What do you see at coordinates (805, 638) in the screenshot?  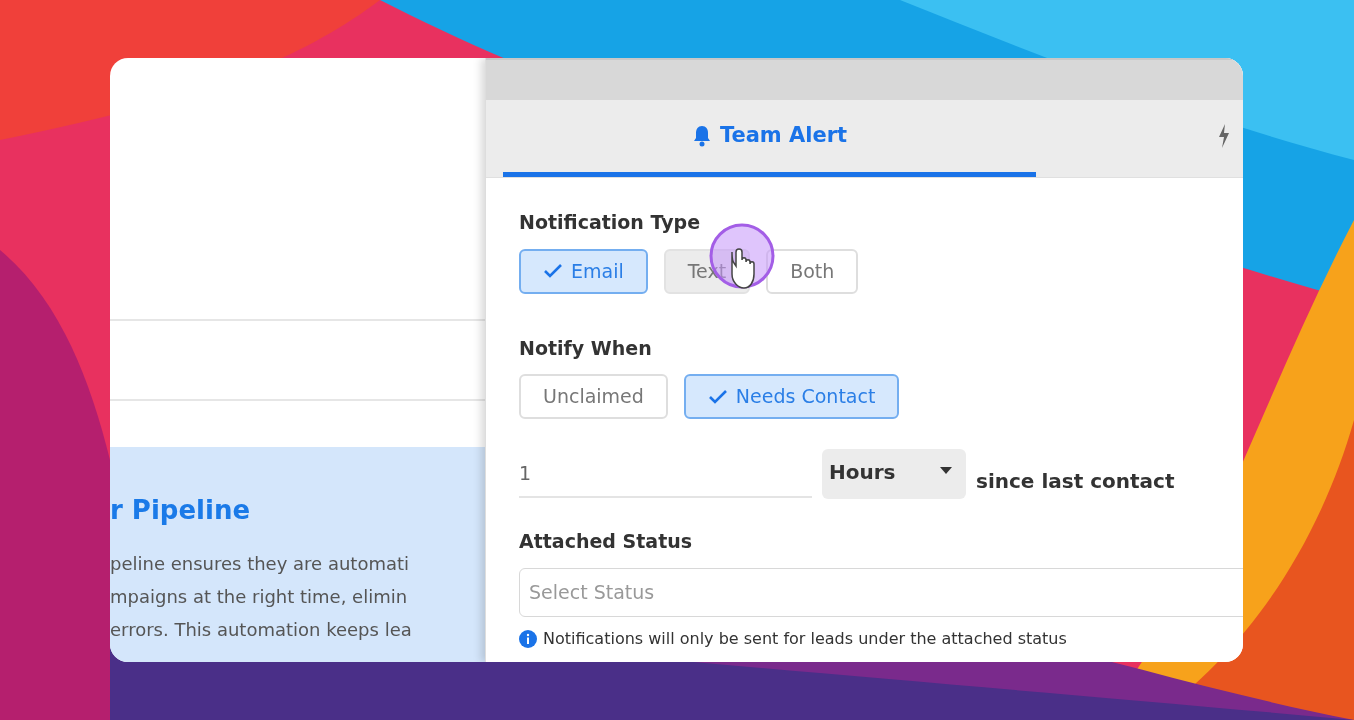 I see `note-text: Notifications will only be sent for leads under the attached status` at bounding box center [805, 638].